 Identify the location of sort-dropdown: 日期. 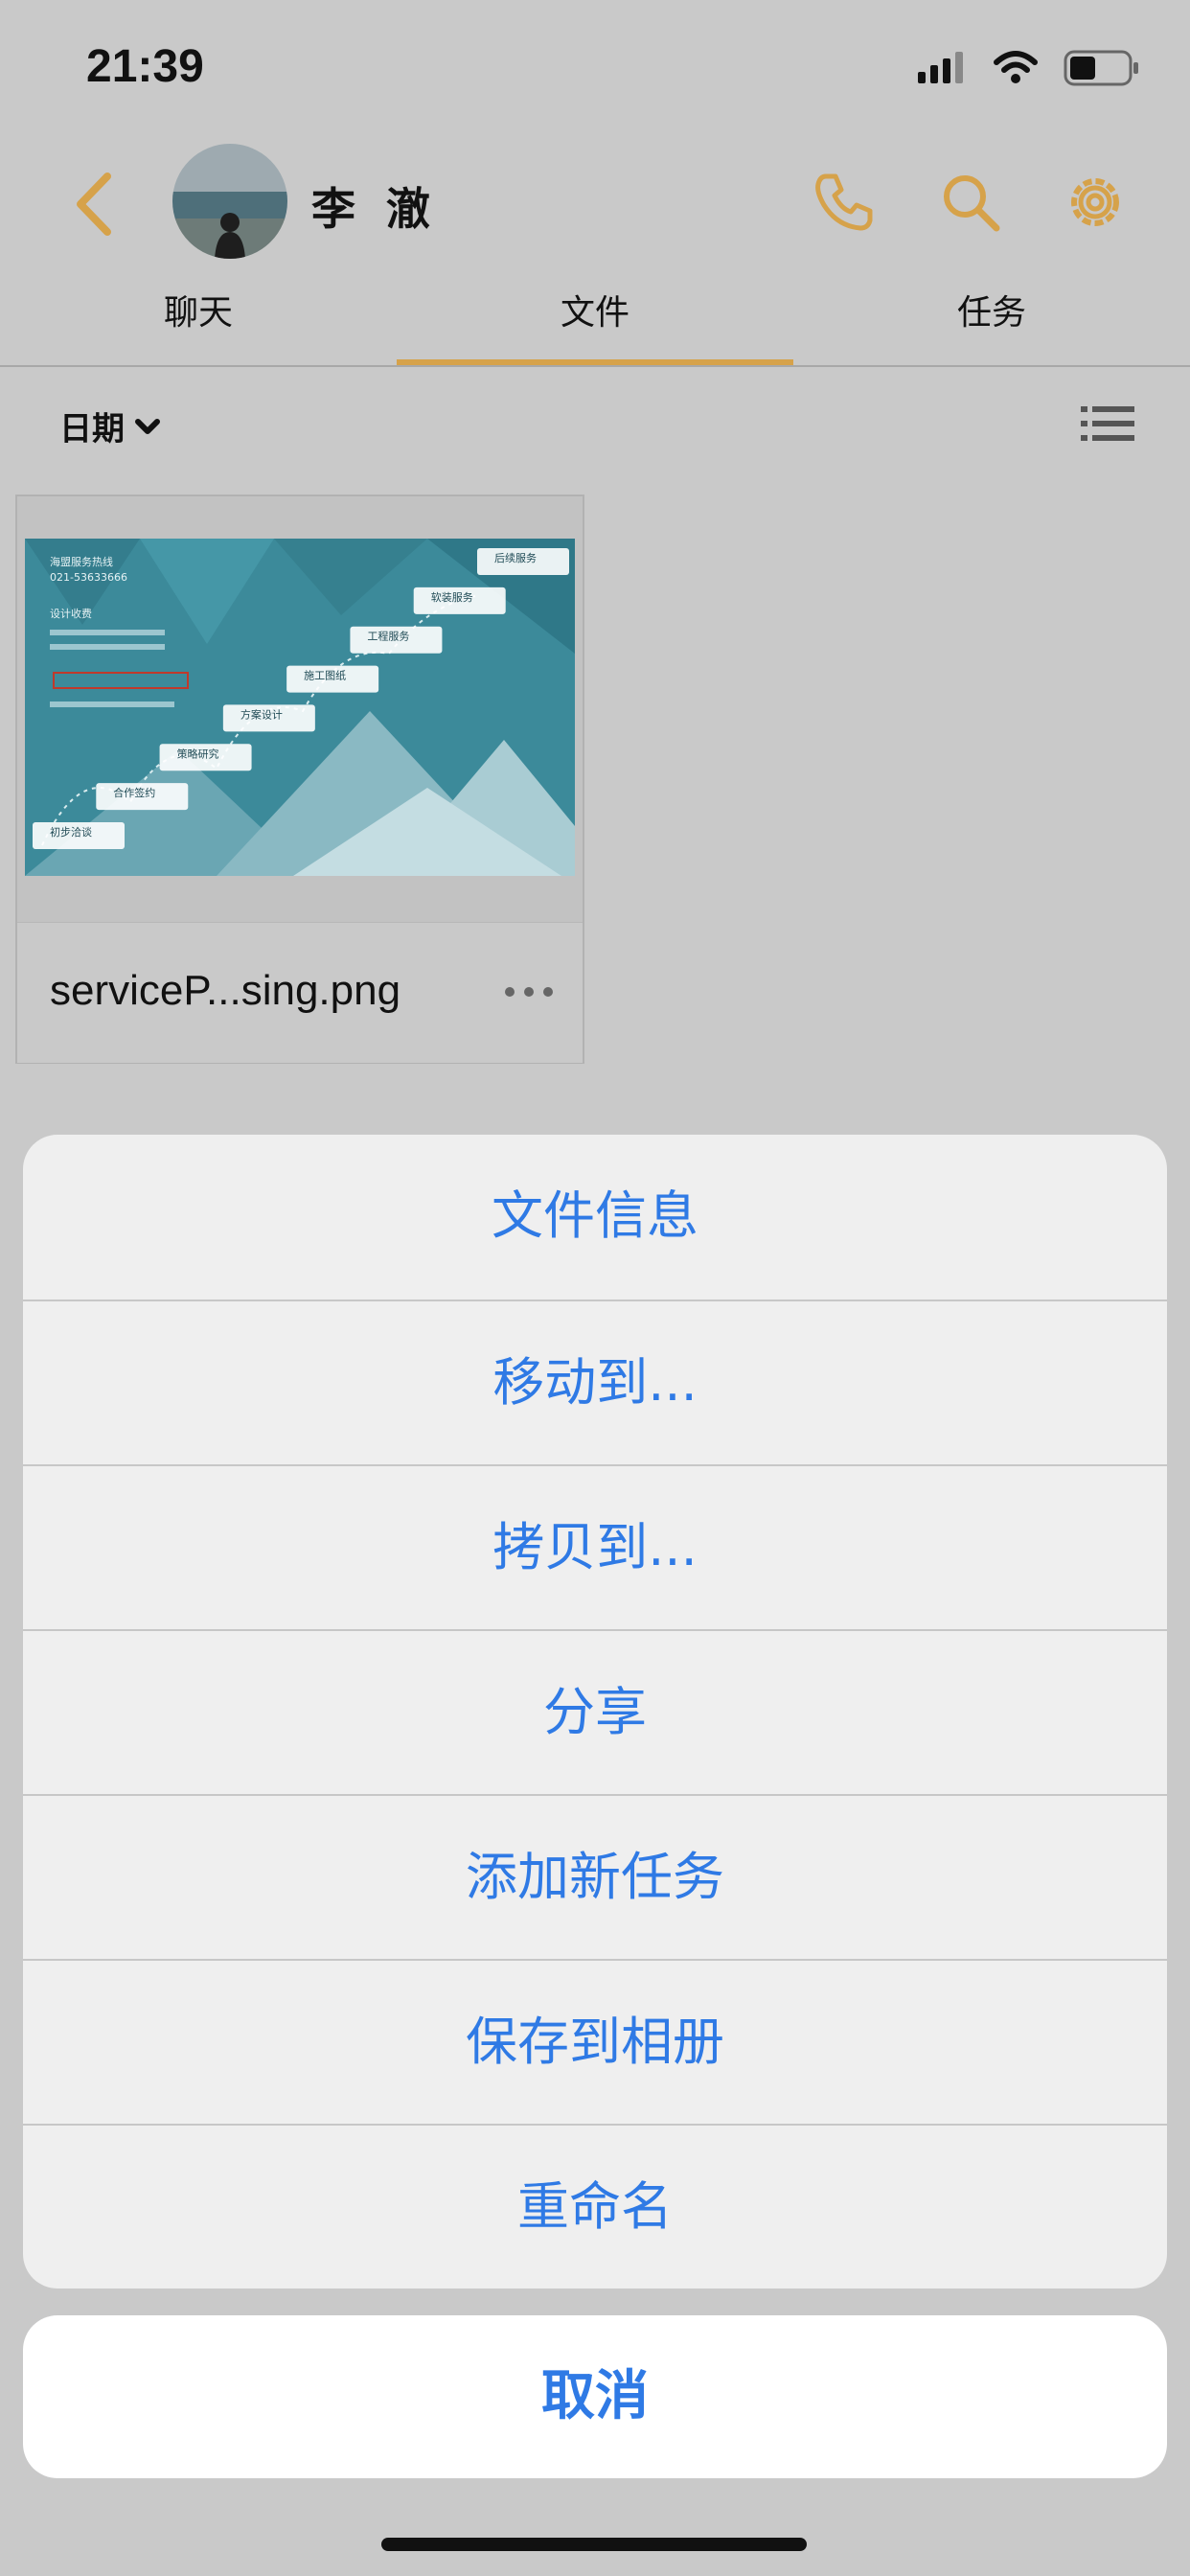
(110, 425).